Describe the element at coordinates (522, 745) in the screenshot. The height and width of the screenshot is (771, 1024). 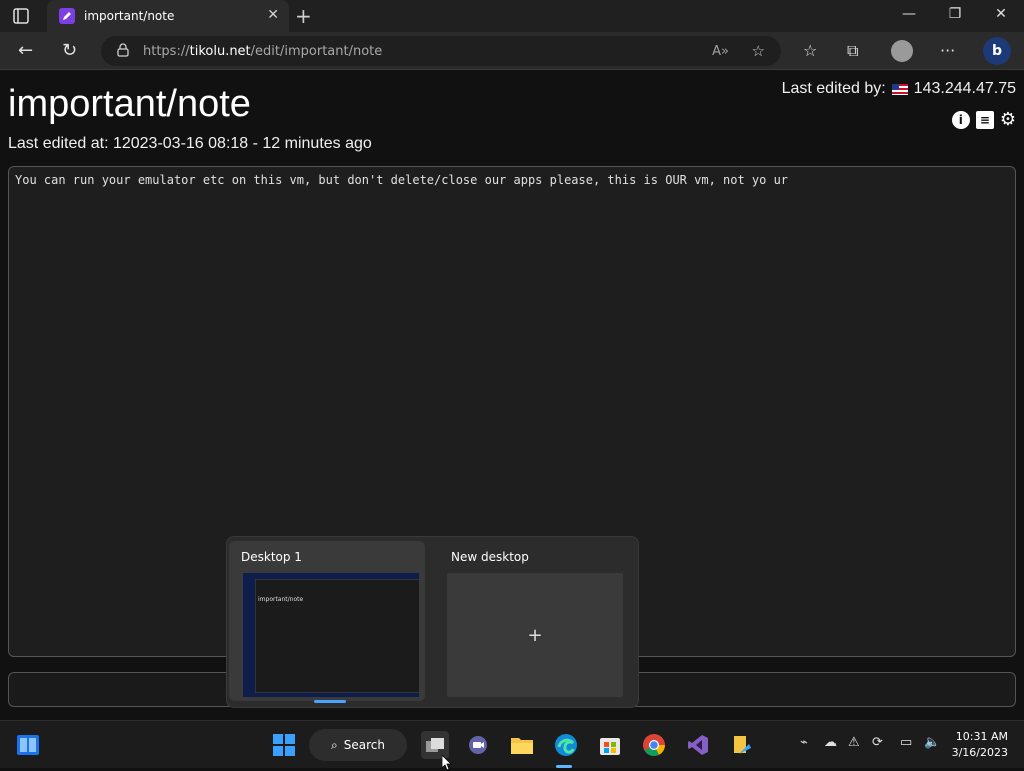
I see `file-explorer-icon` at that location.